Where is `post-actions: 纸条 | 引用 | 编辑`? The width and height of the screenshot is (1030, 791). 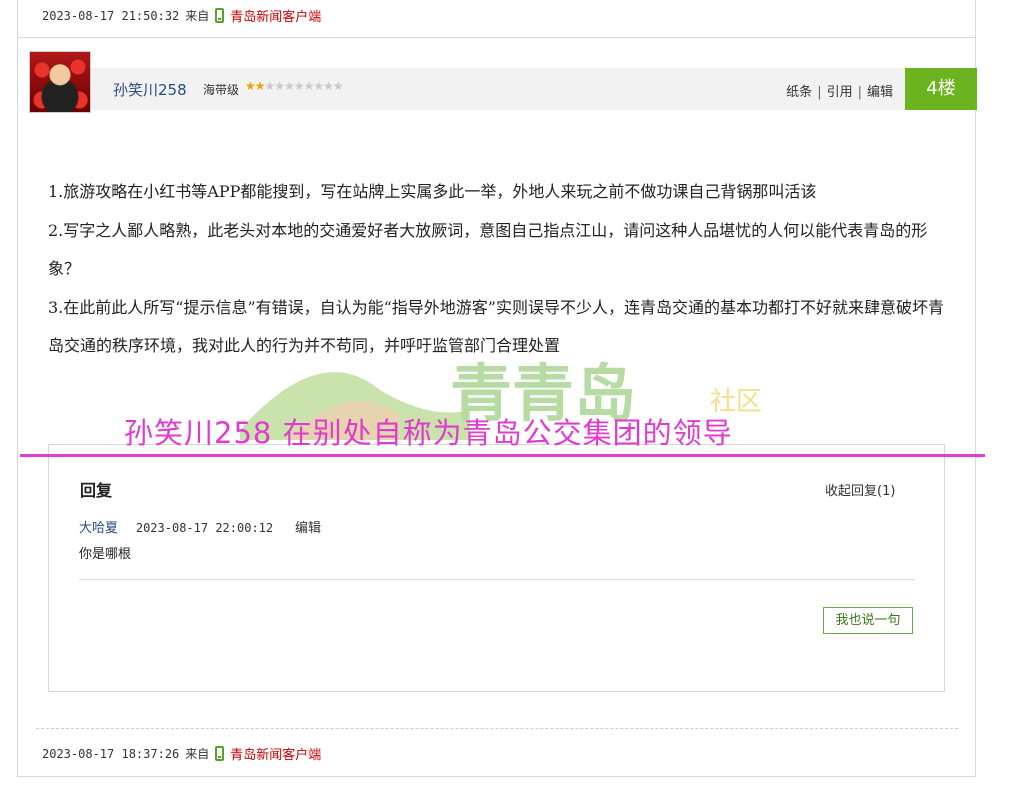
post-actions: 纸条 | 引用 | 编辑 is located at coordinates (839, 90).